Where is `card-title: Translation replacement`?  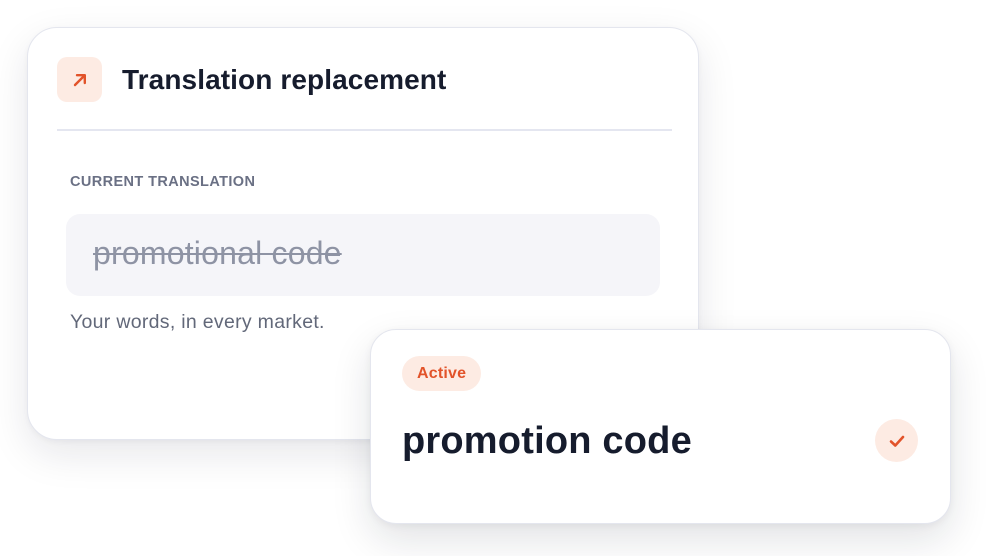
card-title: Translation replacement is located at coordinates (284, 79).